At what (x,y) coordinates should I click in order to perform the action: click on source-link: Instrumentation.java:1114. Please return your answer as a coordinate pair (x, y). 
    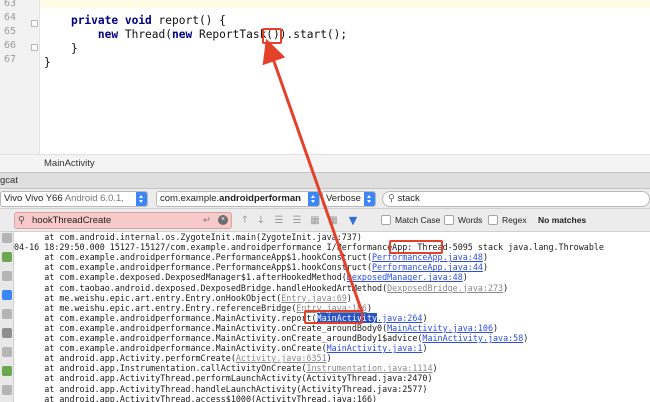
    Looking at the image, I should click on (369, 368).